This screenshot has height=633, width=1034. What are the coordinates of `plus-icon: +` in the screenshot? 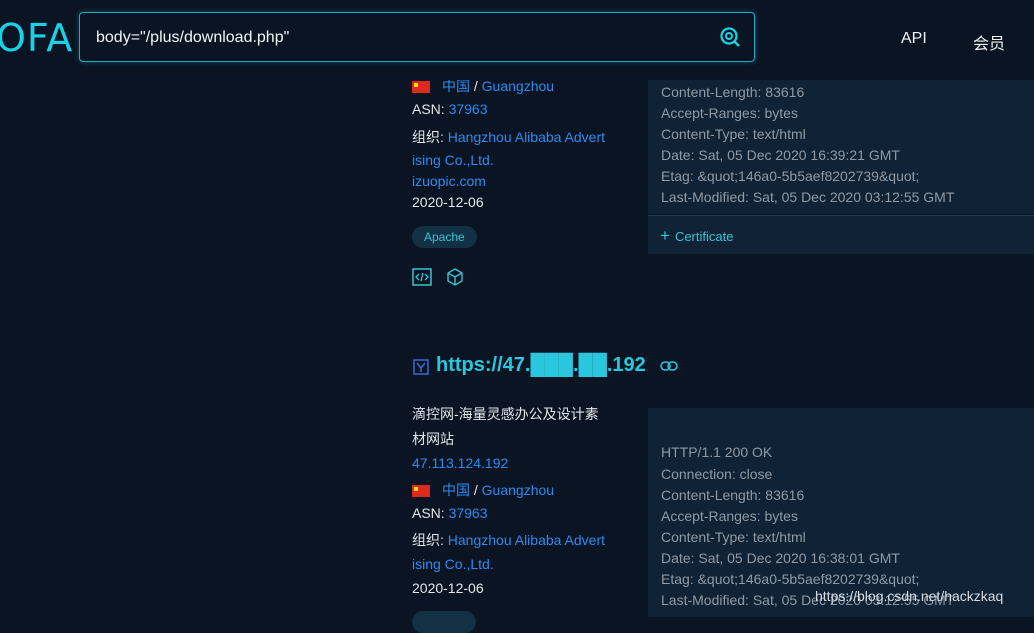 It's located at (665, 235).